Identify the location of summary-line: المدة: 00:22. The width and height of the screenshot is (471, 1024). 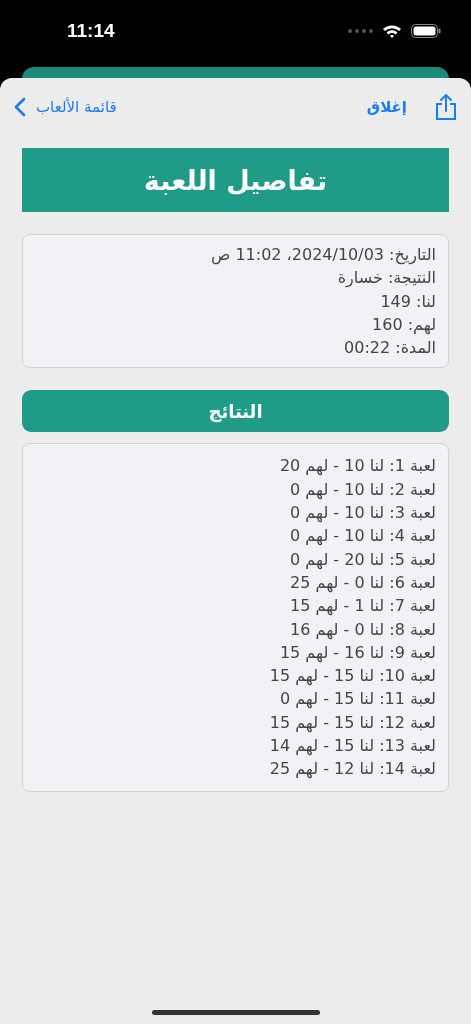
(389, 348).